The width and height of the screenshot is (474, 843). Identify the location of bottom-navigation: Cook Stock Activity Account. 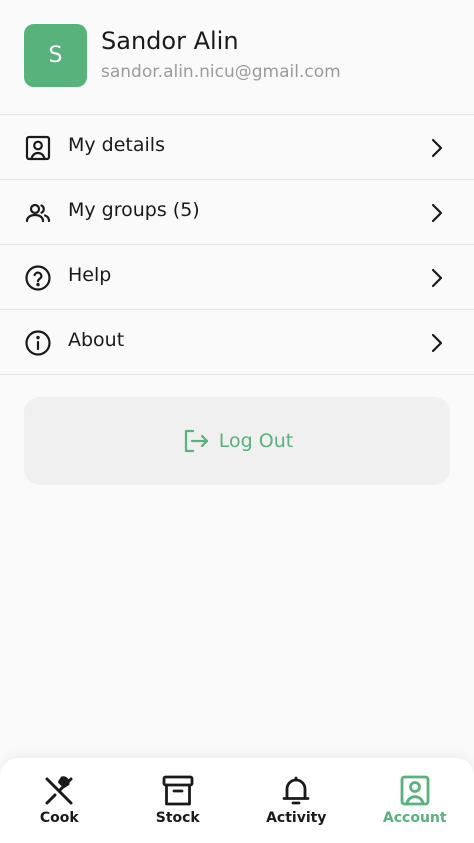
(237, 800).